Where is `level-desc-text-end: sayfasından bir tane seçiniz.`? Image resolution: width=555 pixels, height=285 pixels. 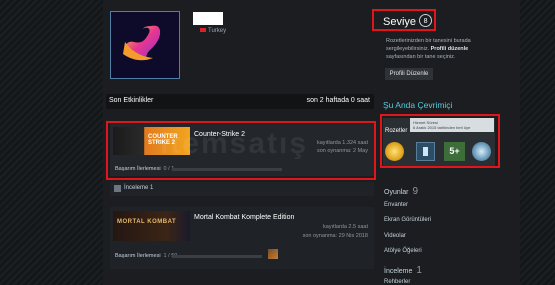 level-desc-text-end: sayfasından bir tane seçiniz. is located at coordinates (421, 57).